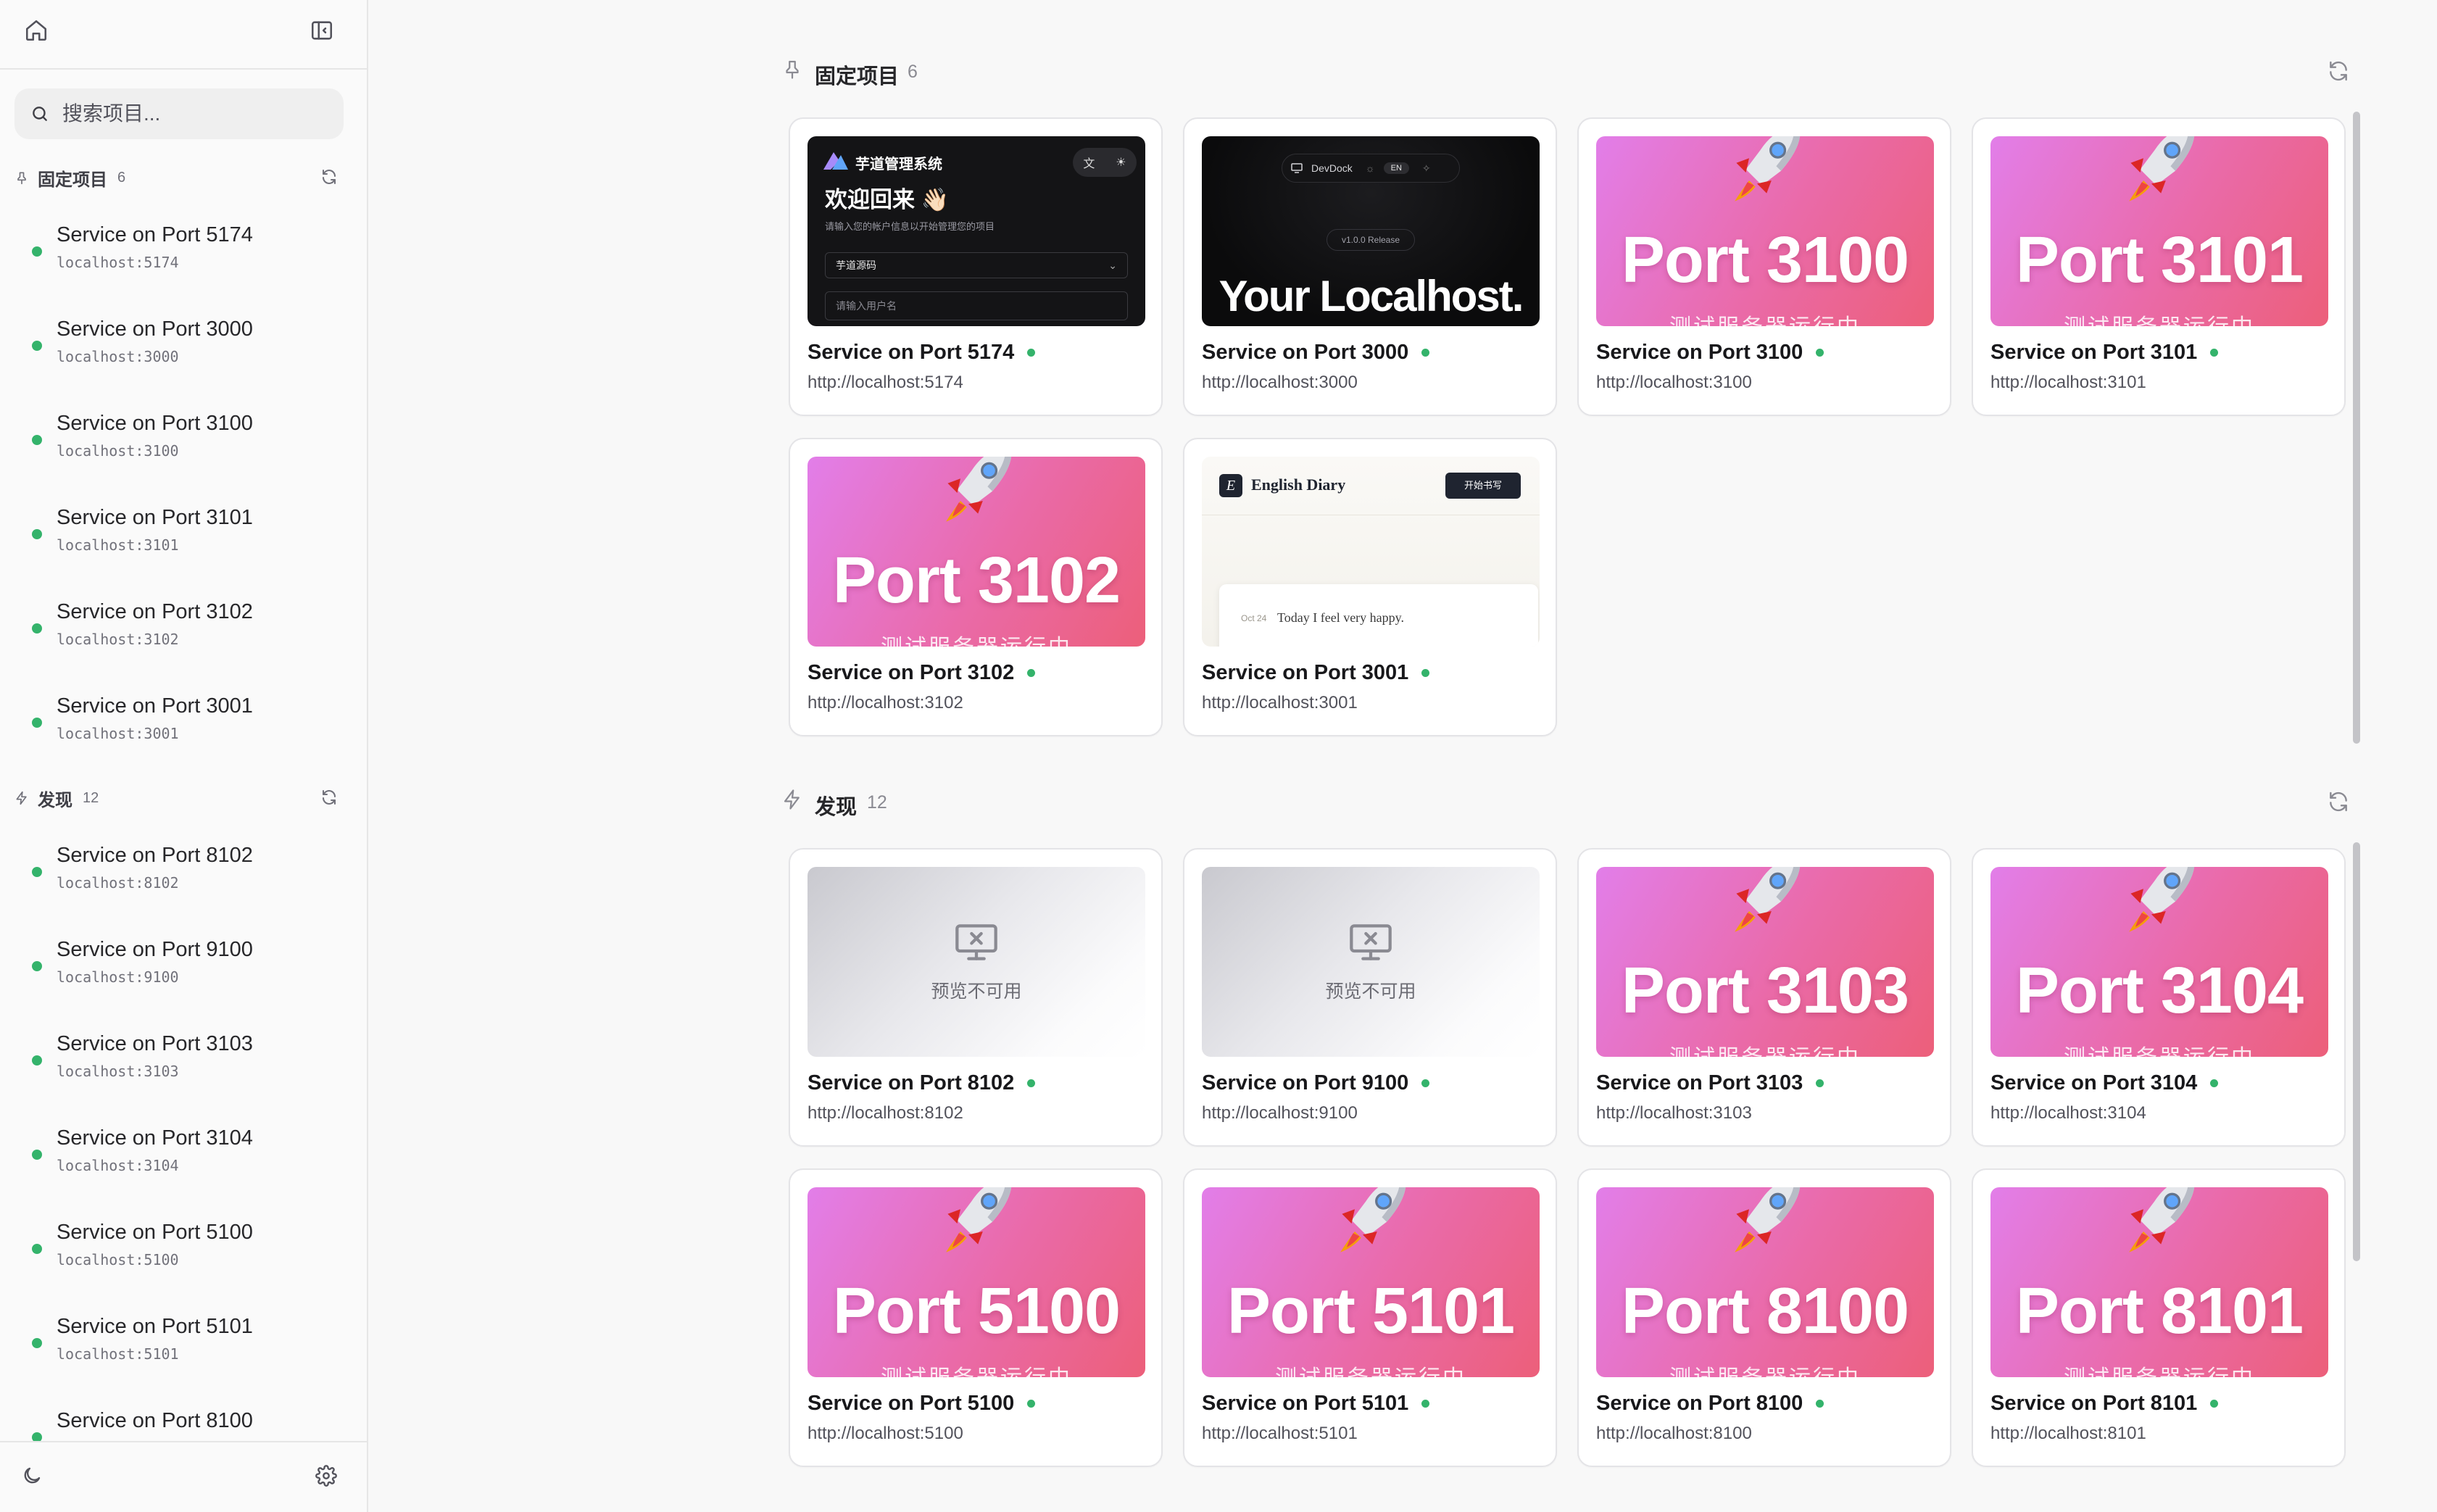  What do you see at coordinates (1699, 352) in the screenshot?
I see `card-title-text: Service on Port 3100` at bounding box center [1699, 352].